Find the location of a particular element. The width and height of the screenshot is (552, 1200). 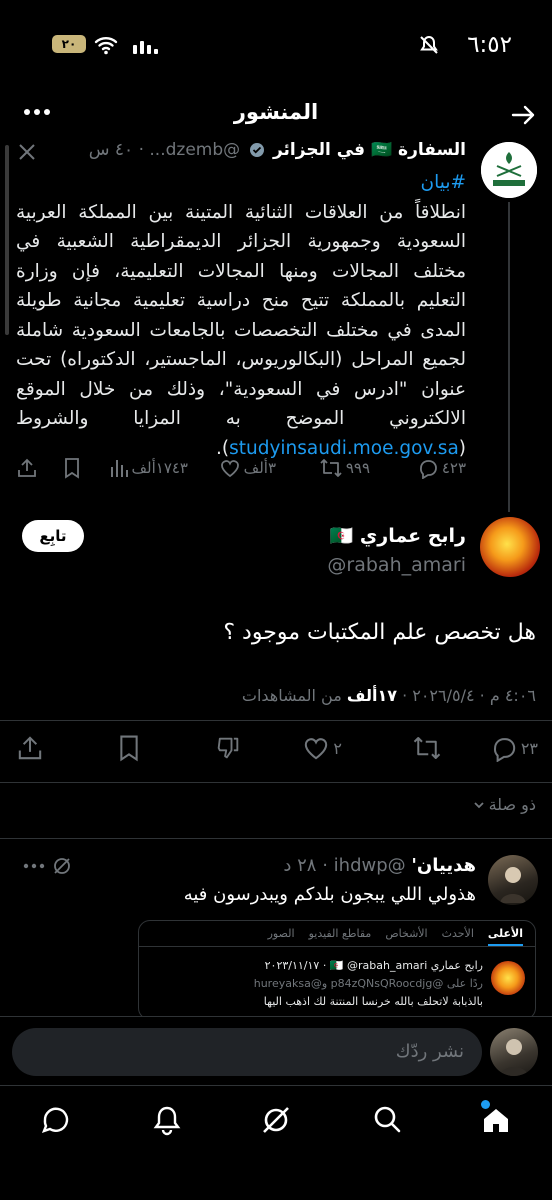

mute-icon is located at coordinates (429, 45).